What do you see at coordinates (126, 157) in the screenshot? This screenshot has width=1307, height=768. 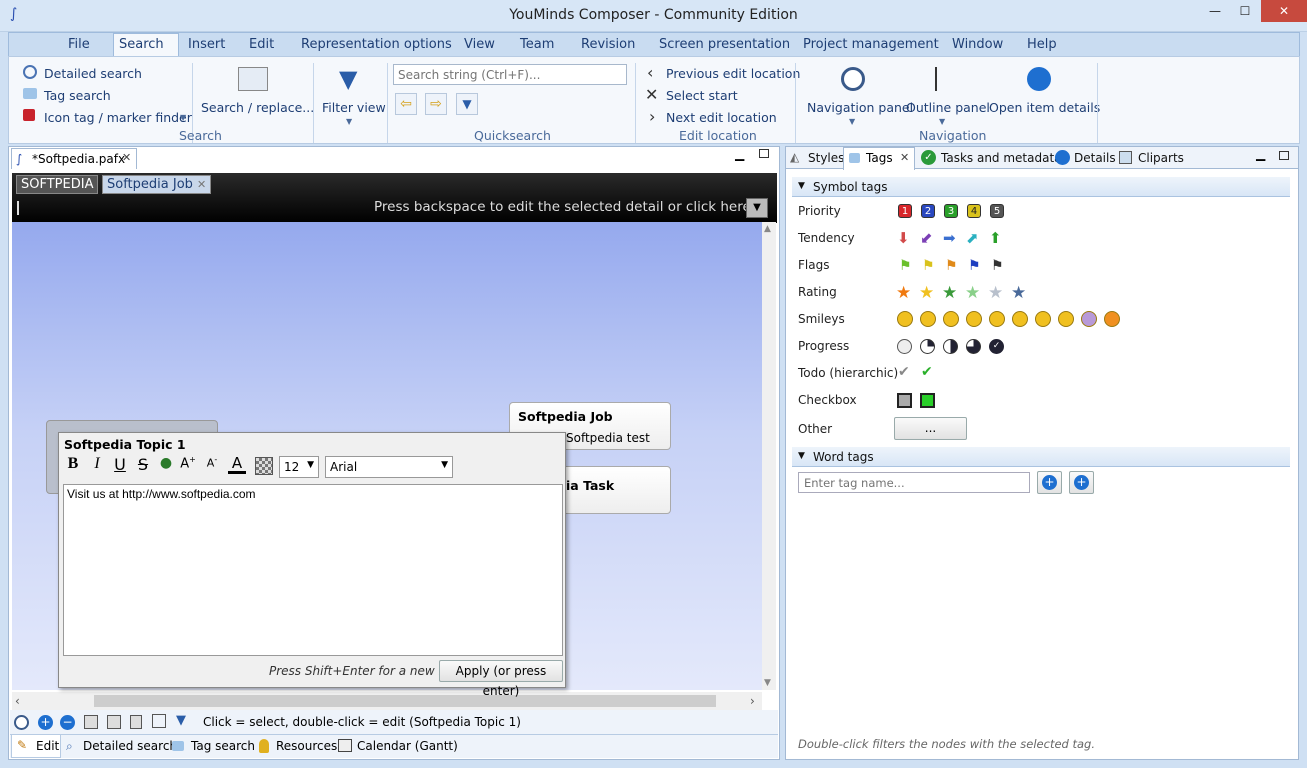 I see `close-tab-icon: ✕` at bounding box center [126, 157].